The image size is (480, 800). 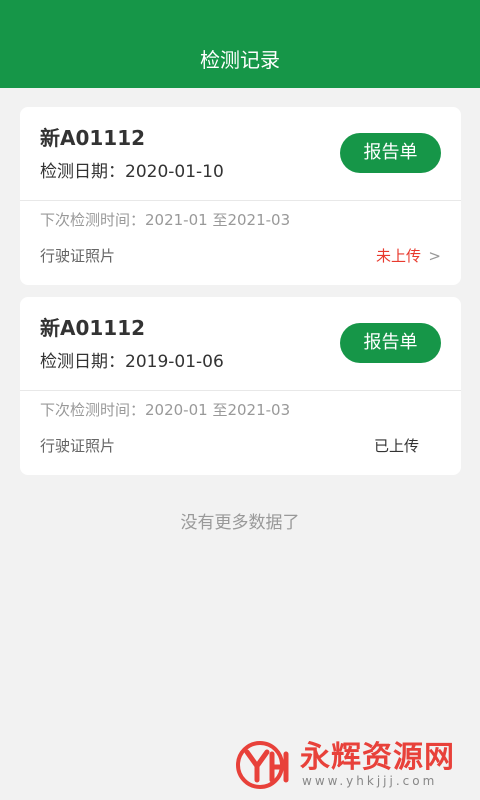 I want to click on app-header: 检测记录, so click(x=240, y=44).